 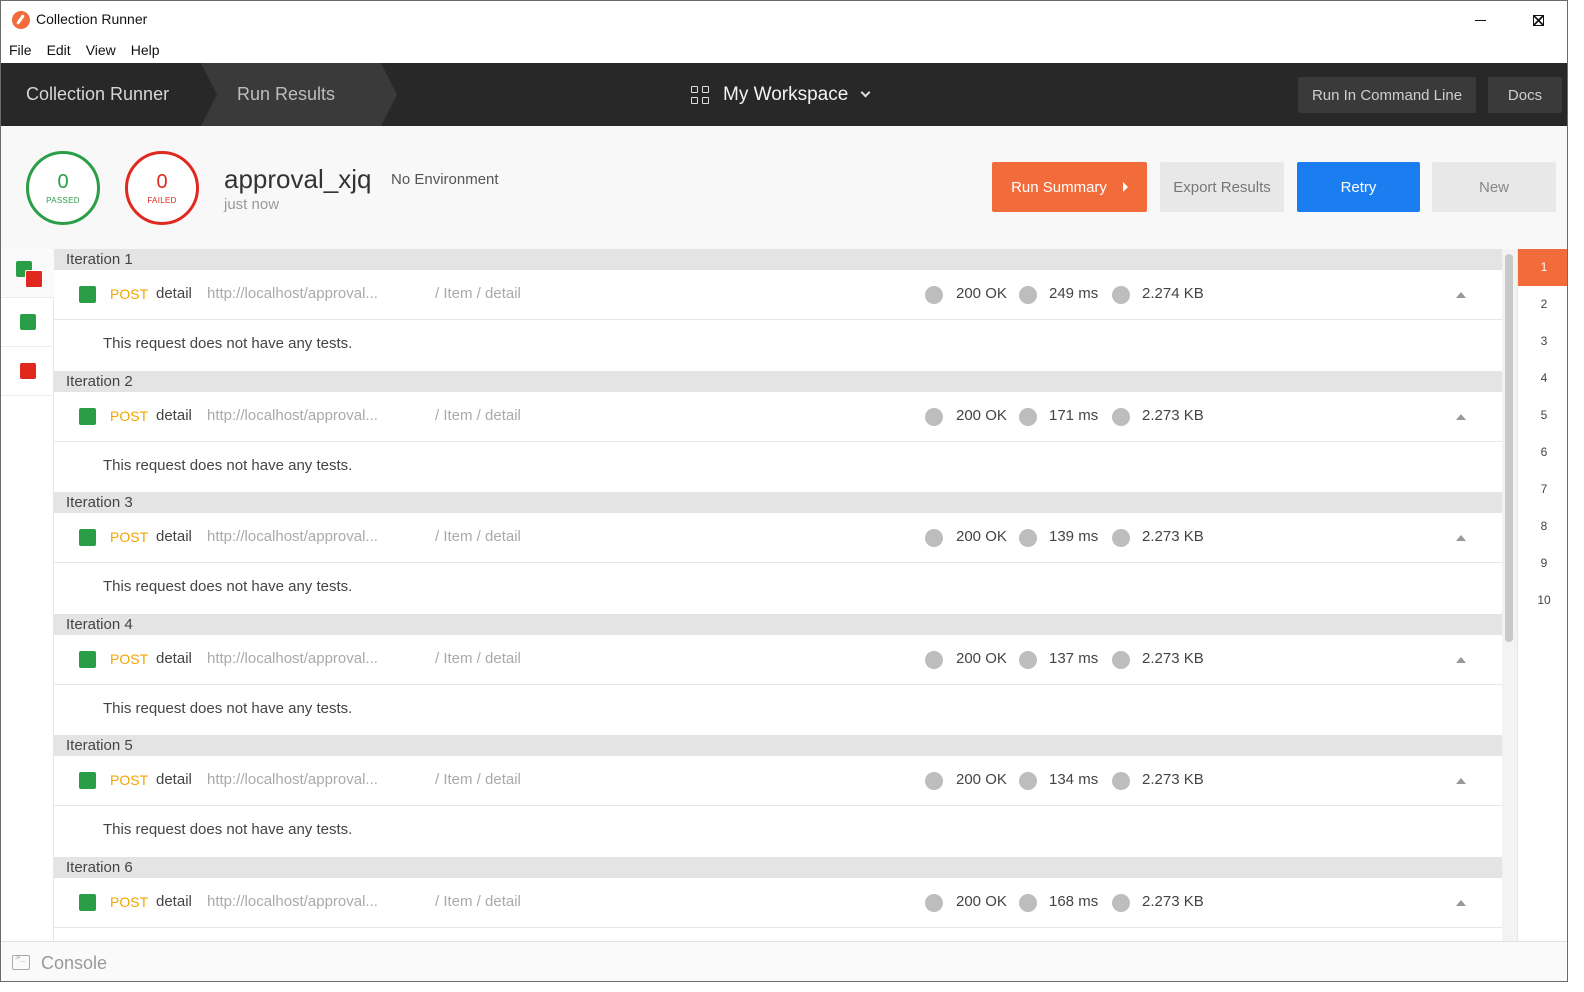 I want to click on export-results-button: Export Results, so click(x=1222, y=187).